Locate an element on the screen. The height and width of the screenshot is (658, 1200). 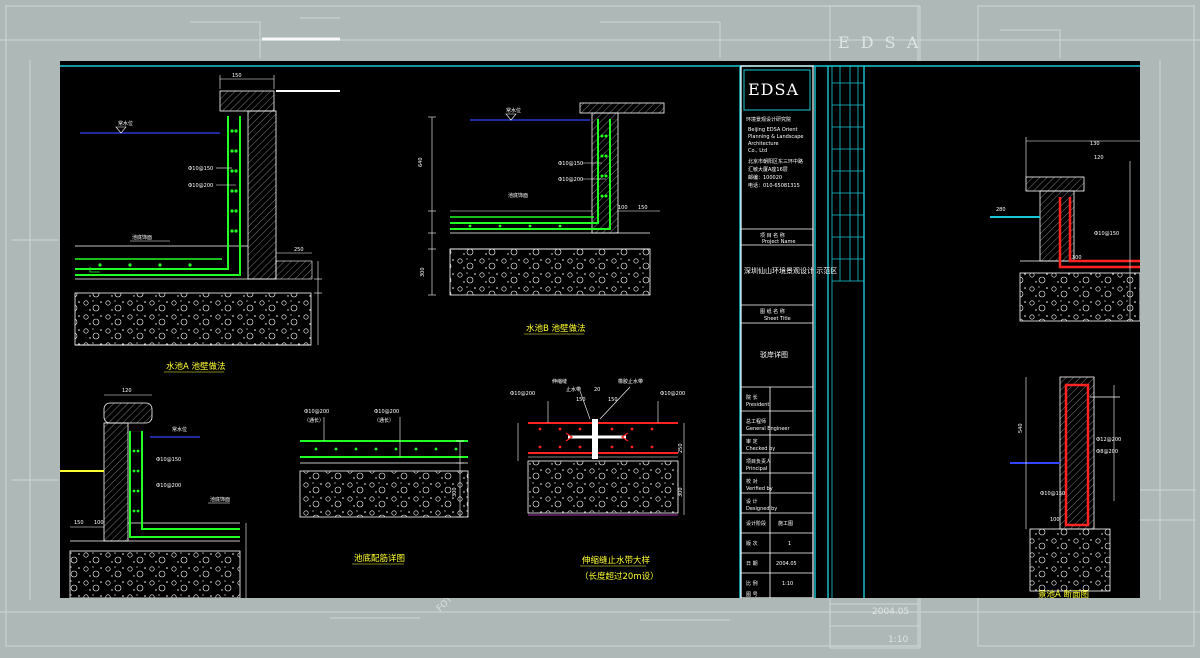
version-label: 版 次 is located at coordinates (752, 543).